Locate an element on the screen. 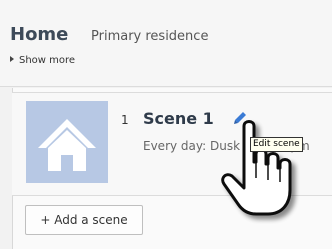  scene-name: Scene 1 is located at coordinates (178, 118).